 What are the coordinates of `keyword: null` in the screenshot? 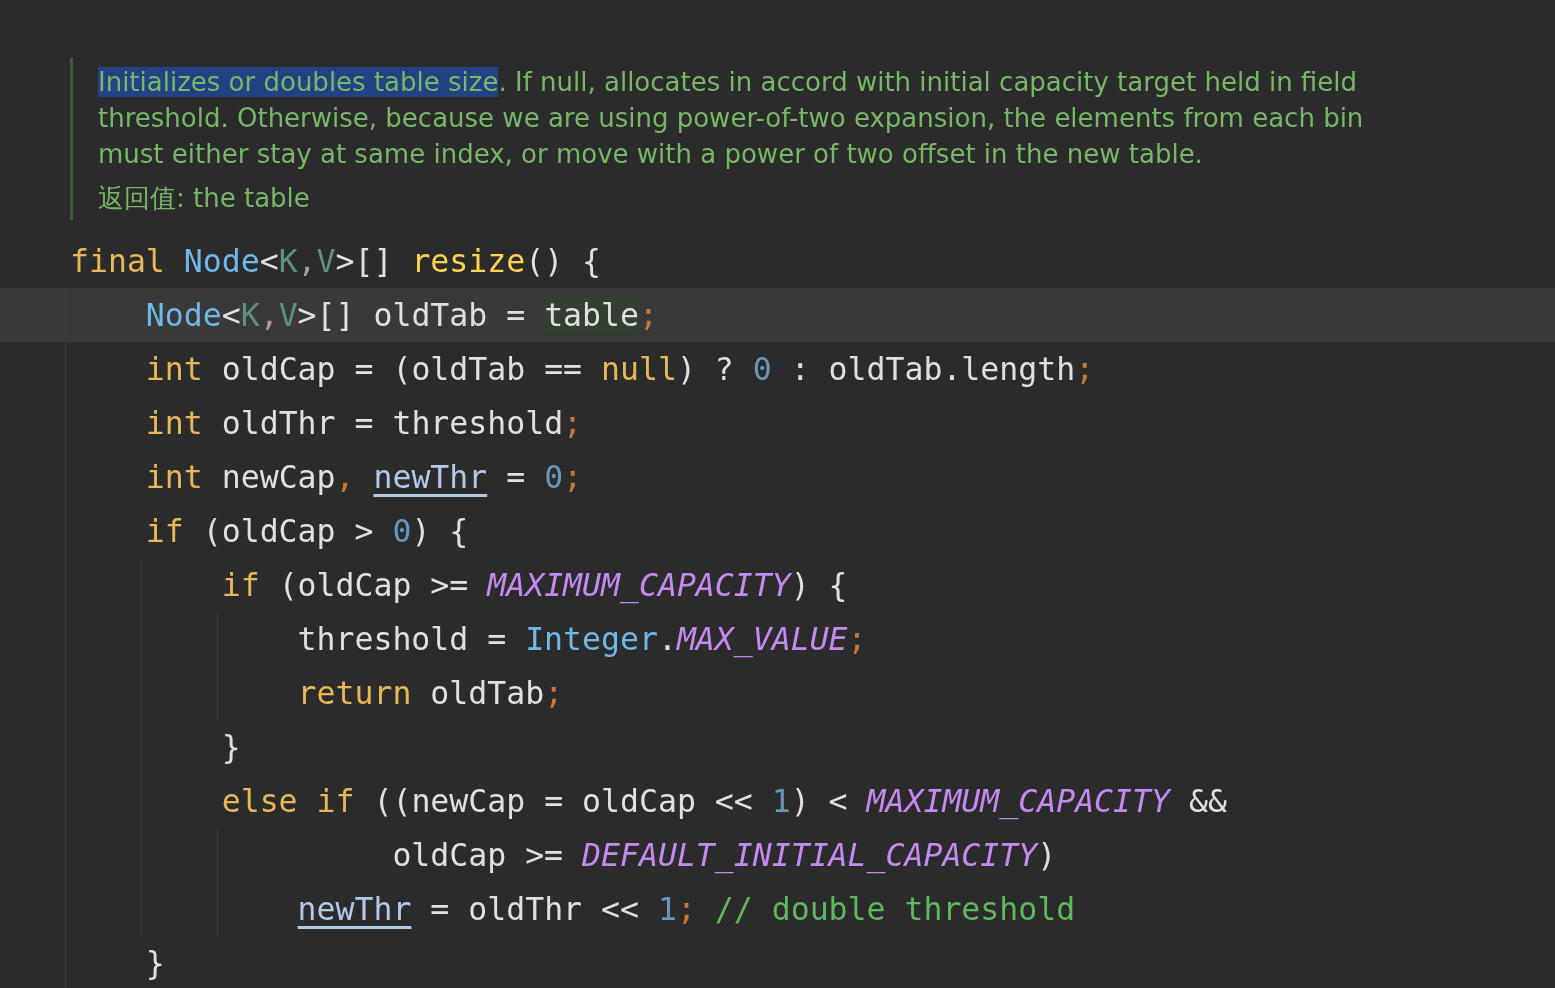 It's located at (639, 369).